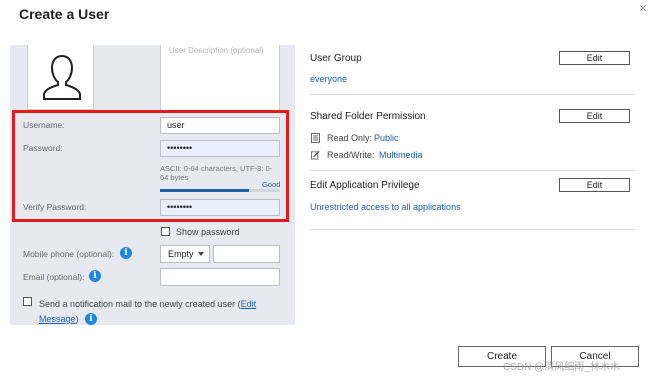 The height and width of the screenshot is (377, 654). What do you see at coordinates (54, 277) in the screenshot?
I see `email-label: Email (optional):` at bounding box center [54, 277].